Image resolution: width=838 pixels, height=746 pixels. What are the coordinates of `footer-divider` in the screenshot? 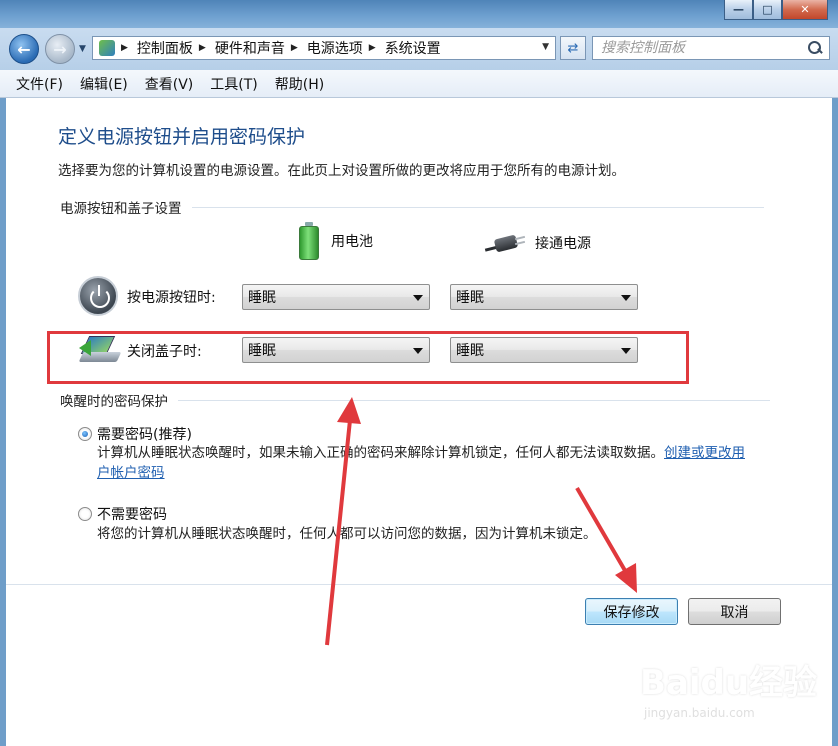 It's located at (419, 584).